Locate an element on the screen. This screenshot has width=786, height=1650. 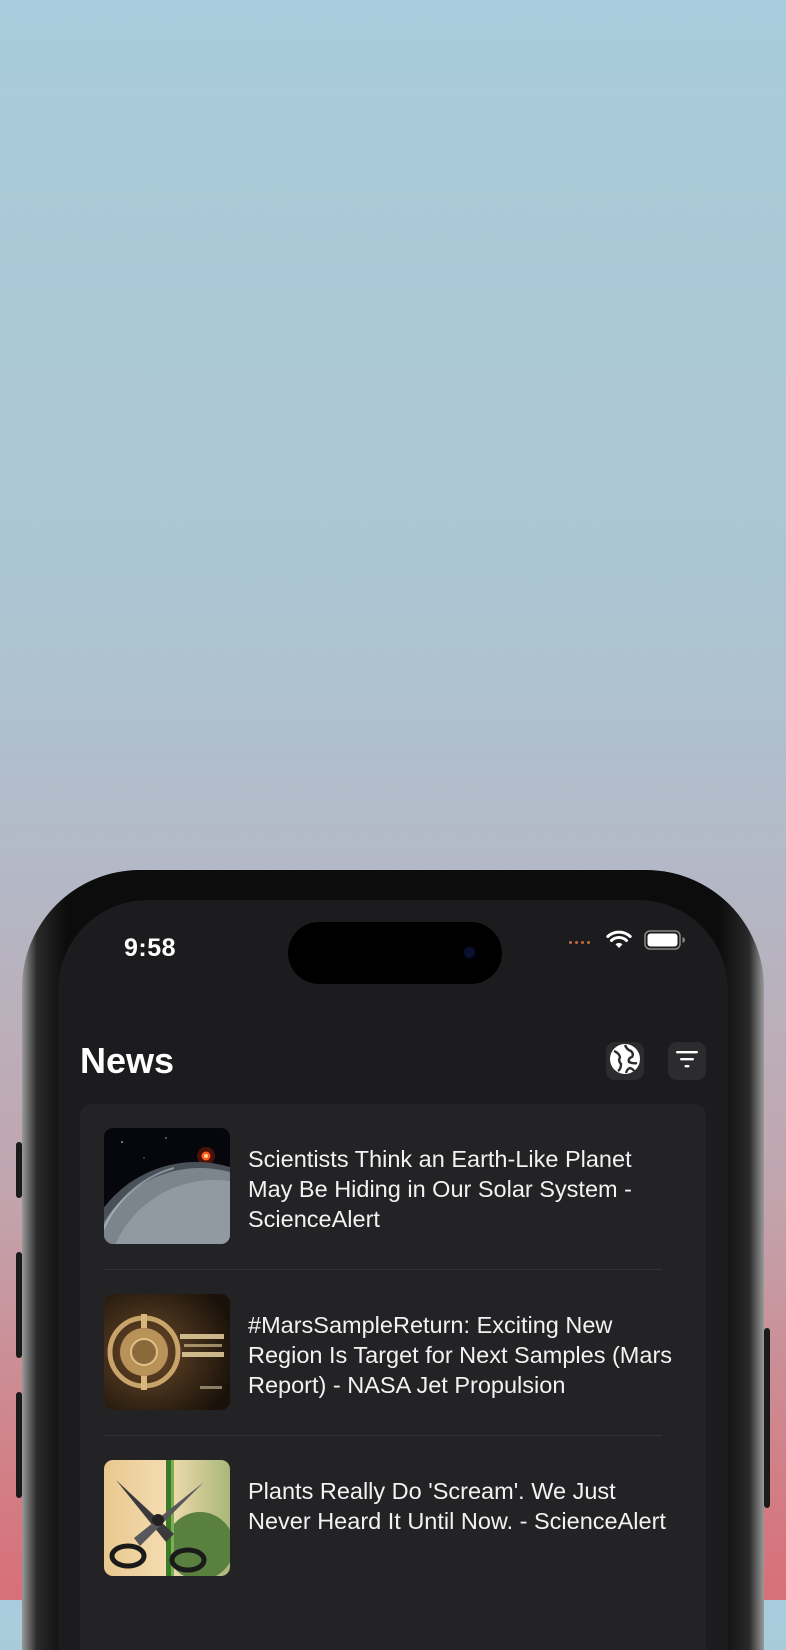
volume-up-button is located at coordinates (19, 1305).